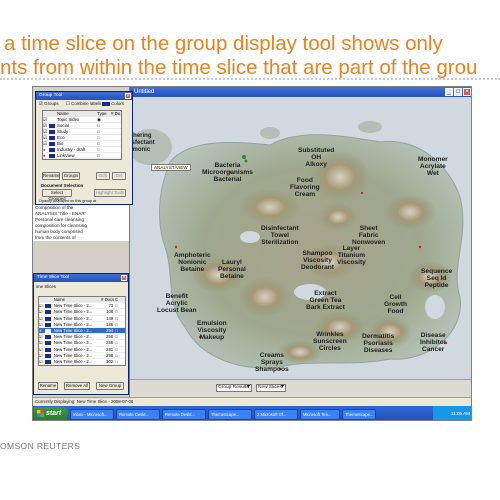  Describe the element at coordinates (51, 103) in the screenshot. I see `groups-checkbox-label: Groups` at that location.